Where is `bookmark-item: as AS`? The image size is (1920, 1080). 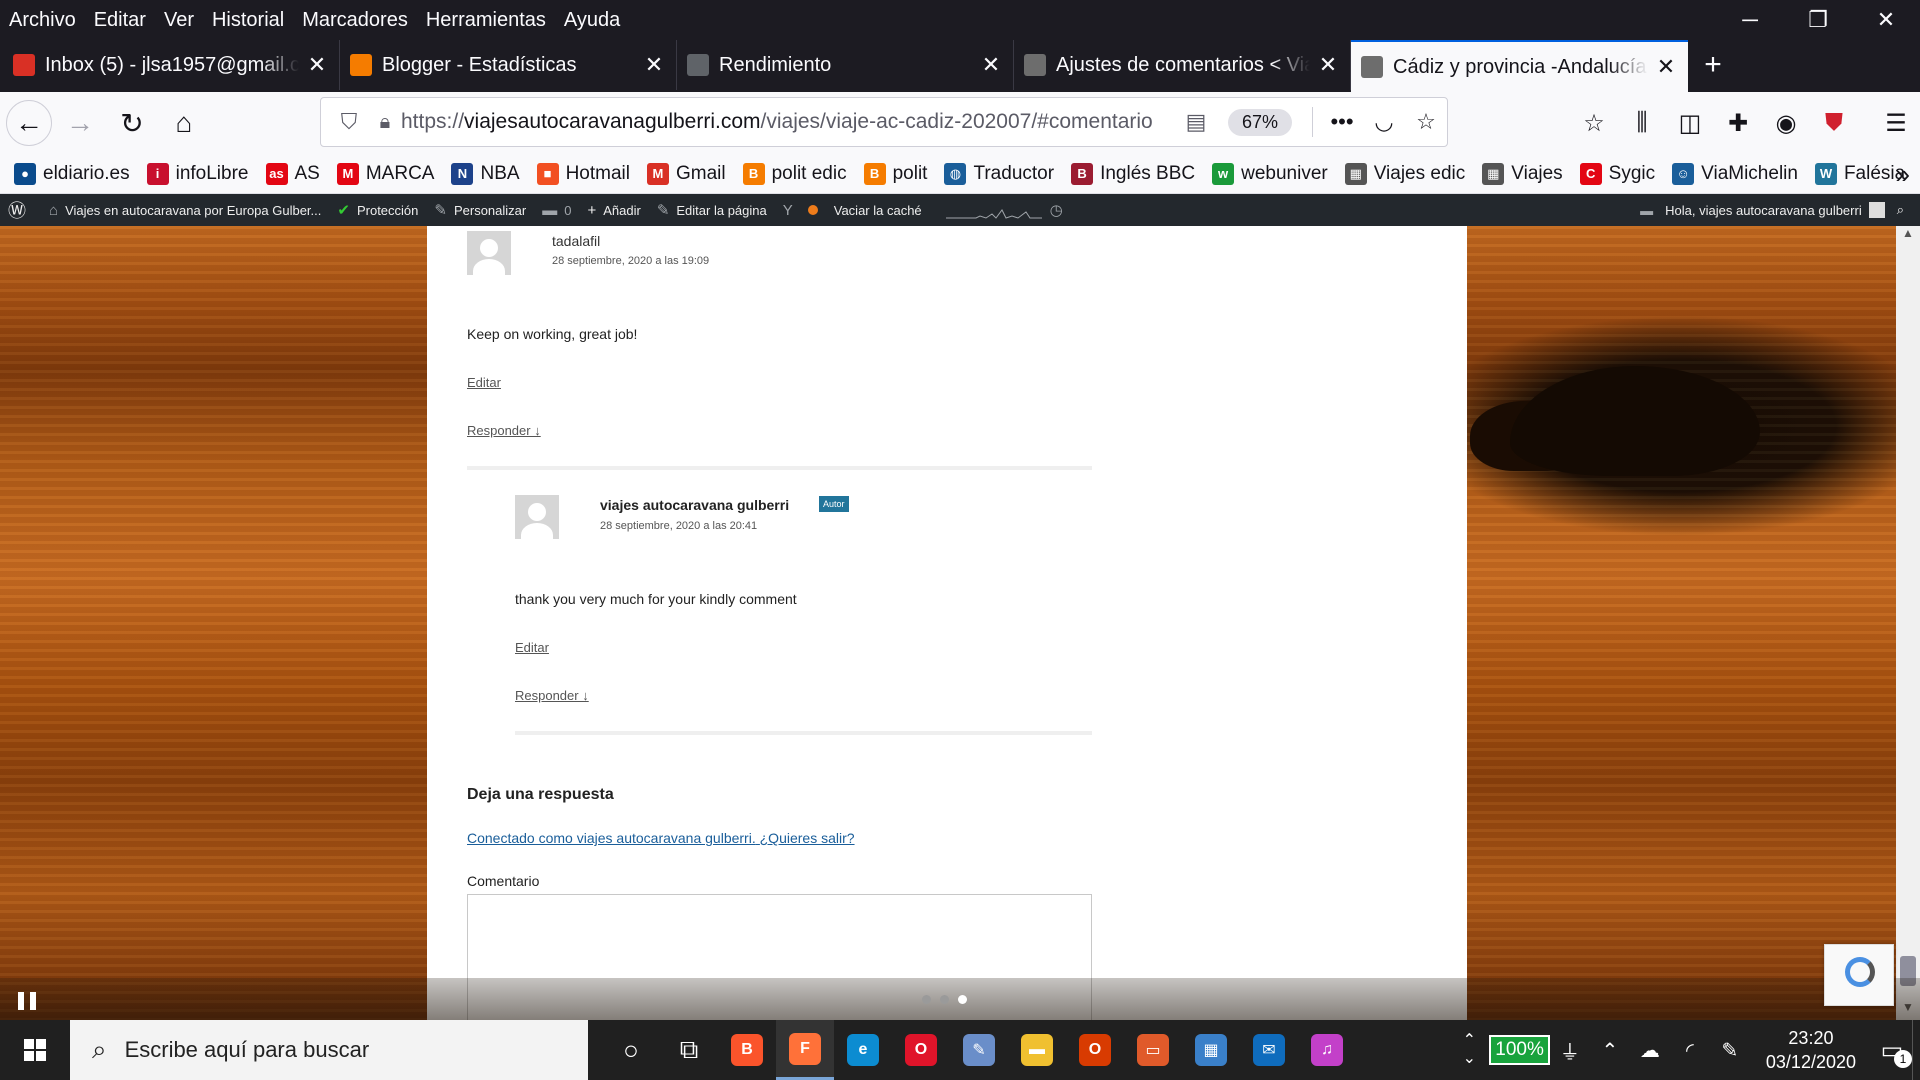 bookmark-item: as AS is located at coordinates (292, 173).